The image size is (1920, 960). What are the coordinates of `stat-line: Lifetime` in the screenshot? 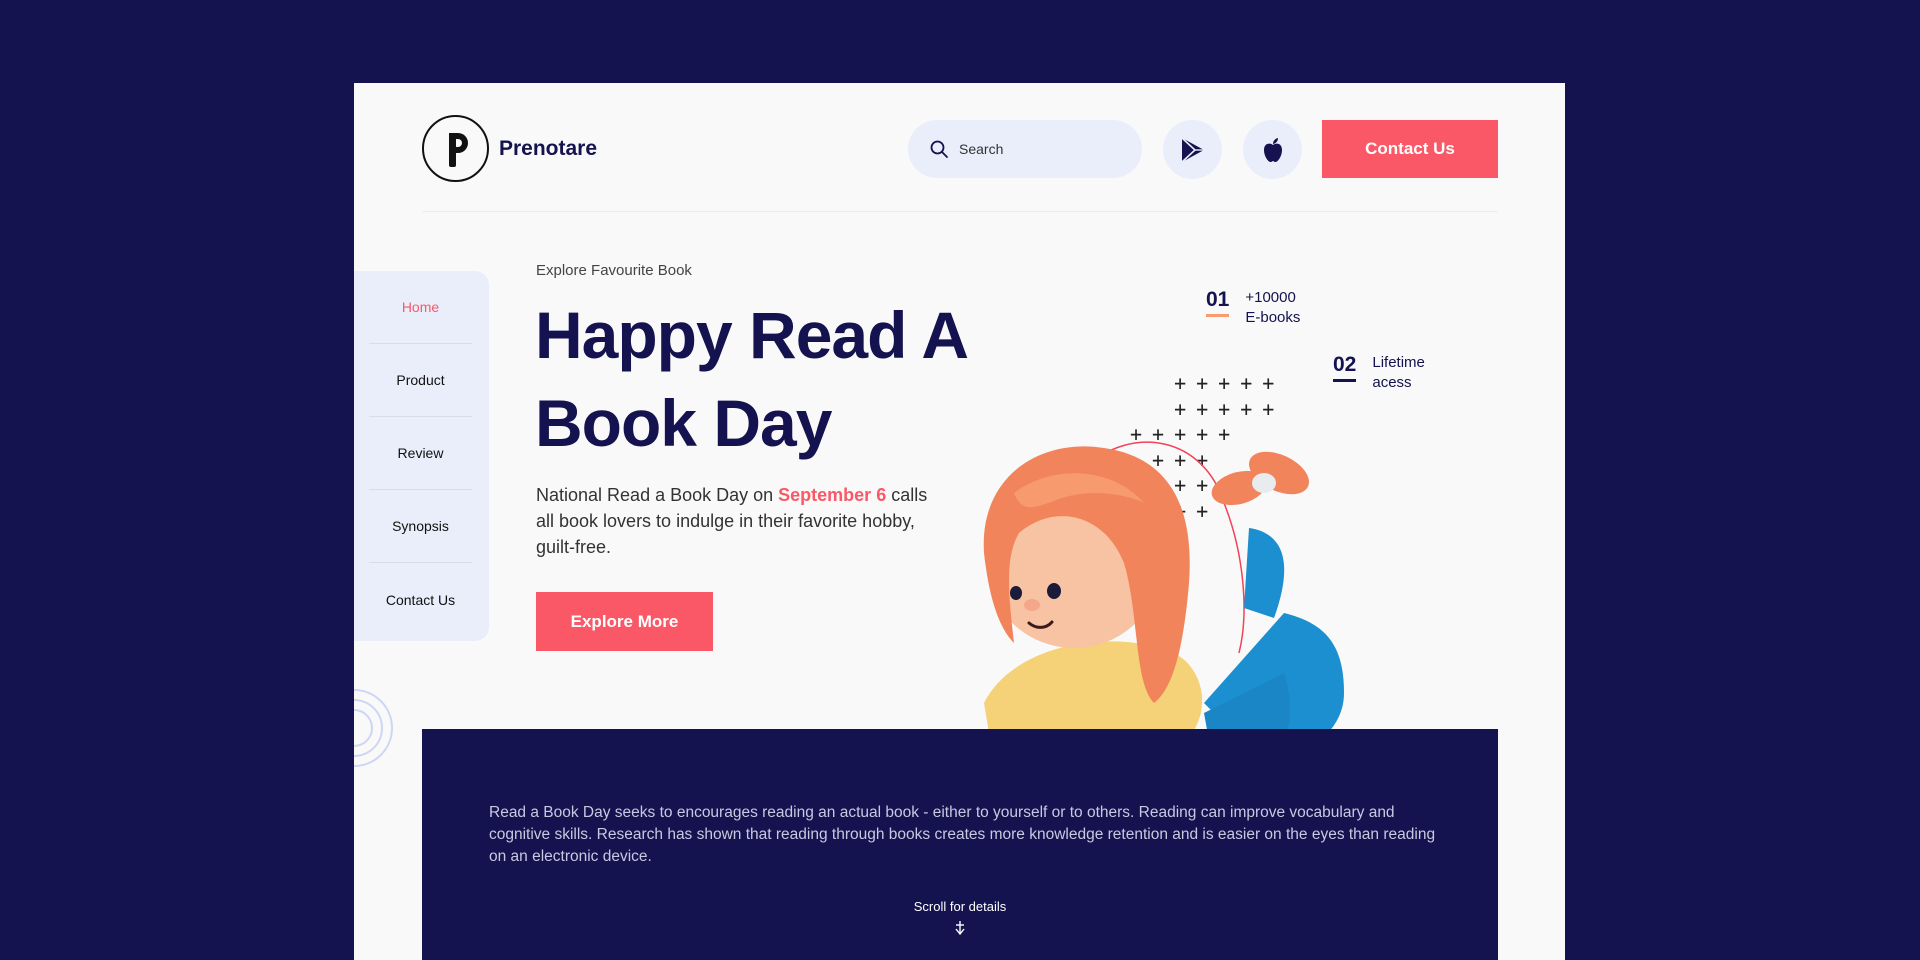 It's located at (1398, 362).